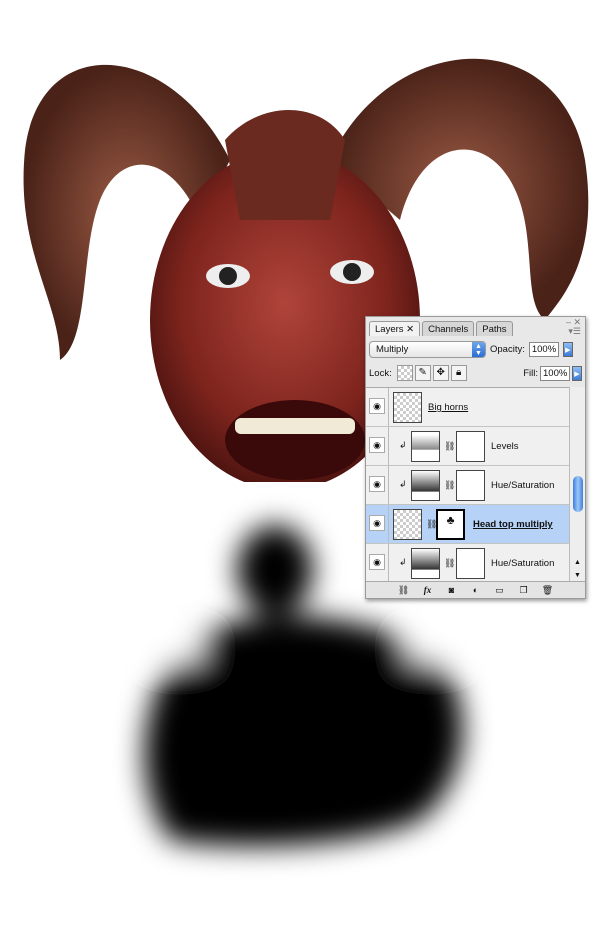  What do you see at coordinates (448, 328) in the screenshot?
I see `tab-channels: Channels` at bounding box center [448, 328].